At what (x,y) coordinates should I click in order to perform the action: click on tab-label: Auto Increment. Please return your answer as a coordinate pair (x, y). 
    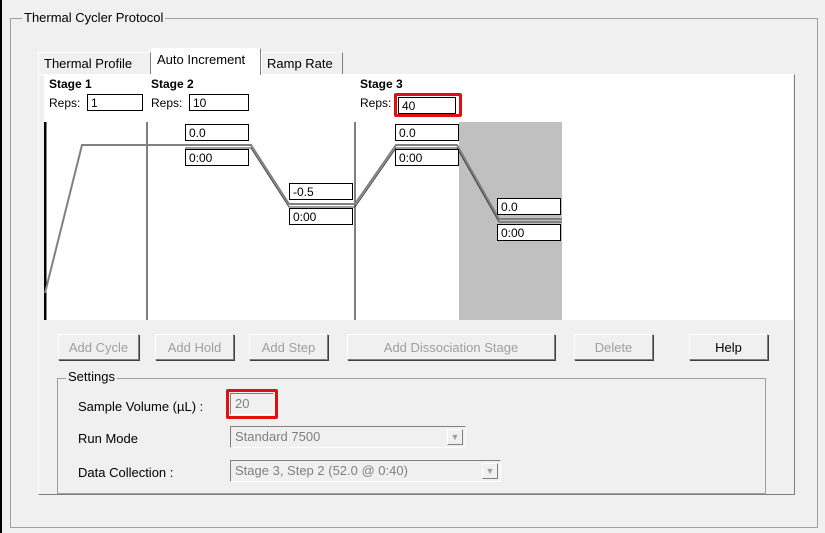
    Looking at the image, I should click on (201, 59).